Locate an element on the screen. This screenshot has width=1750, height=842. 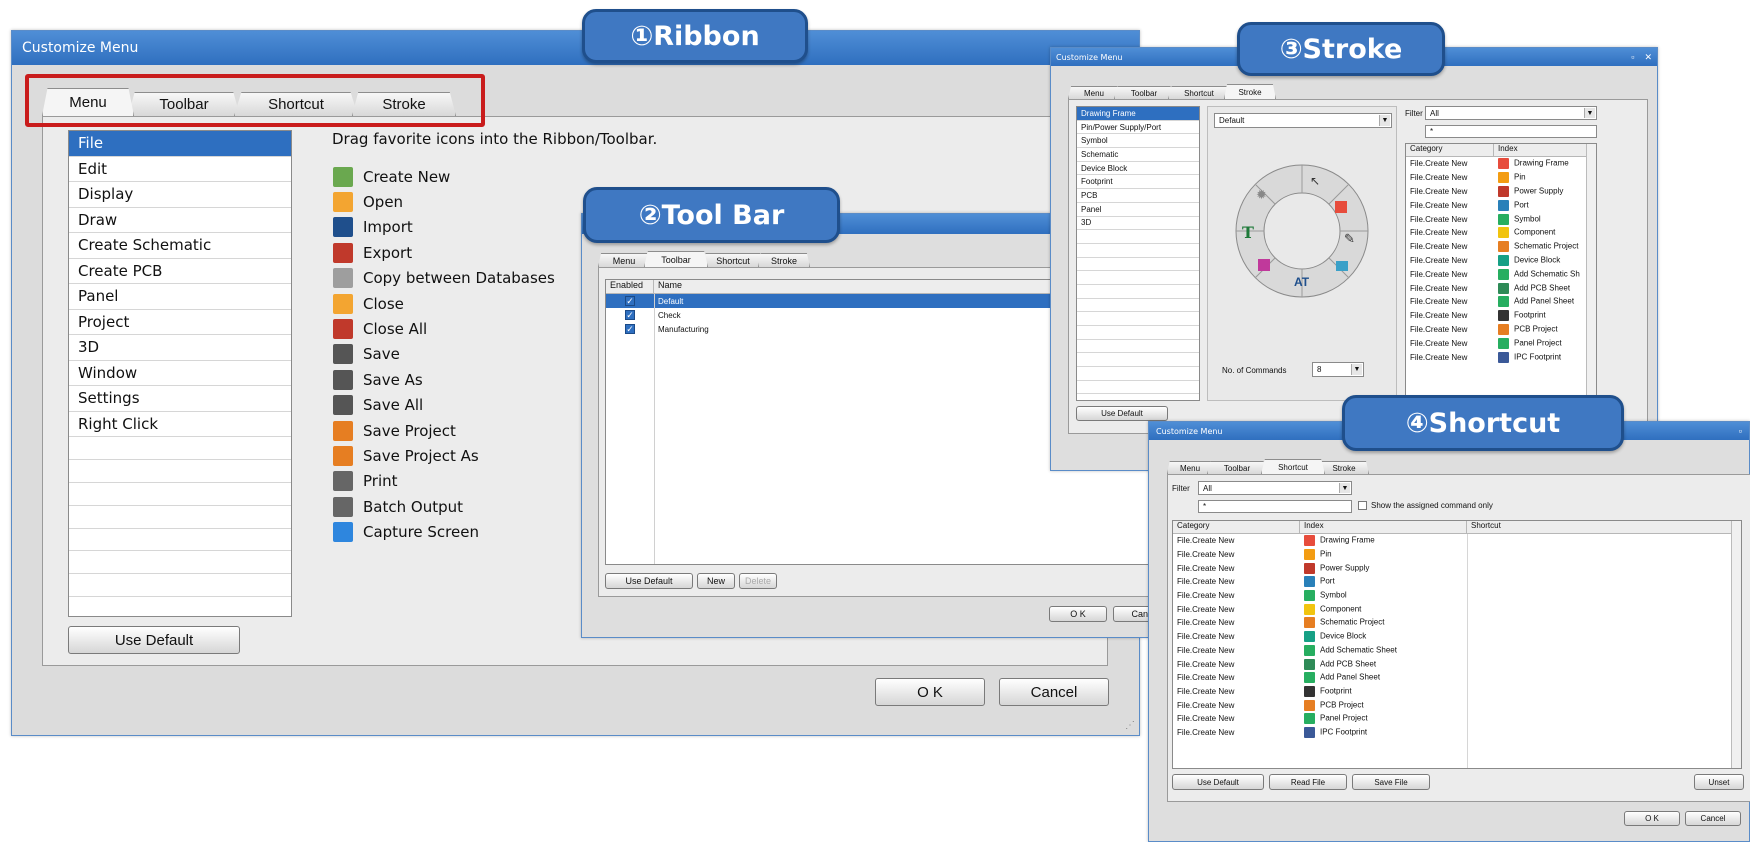
category-item: Project is located at coordinates (180, 322).